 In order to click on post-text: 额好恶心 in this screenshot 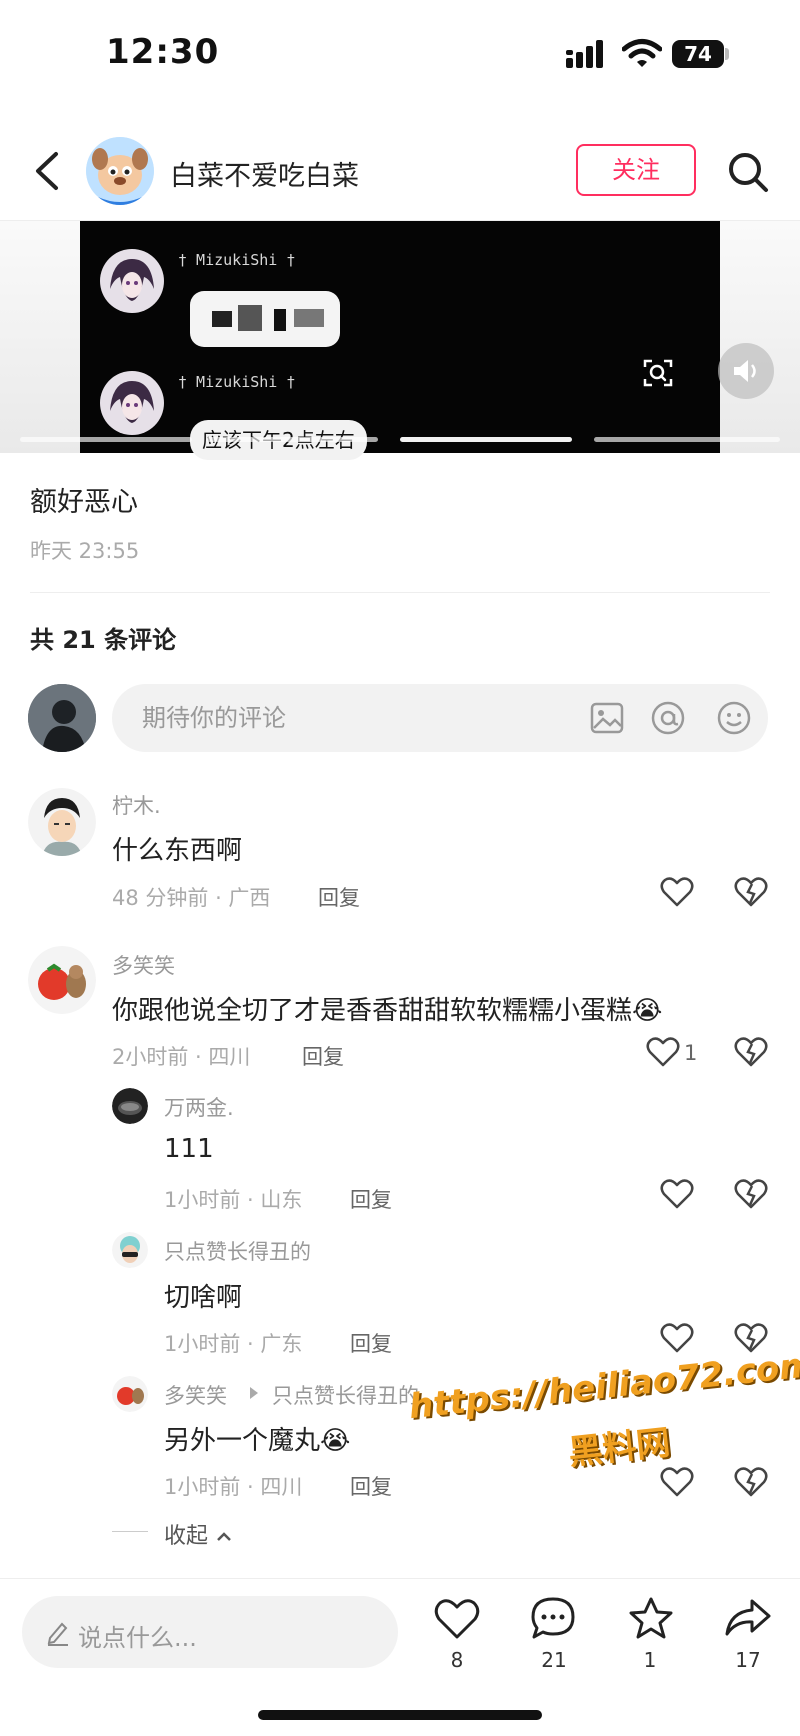, I will do `click(84, 502)`.